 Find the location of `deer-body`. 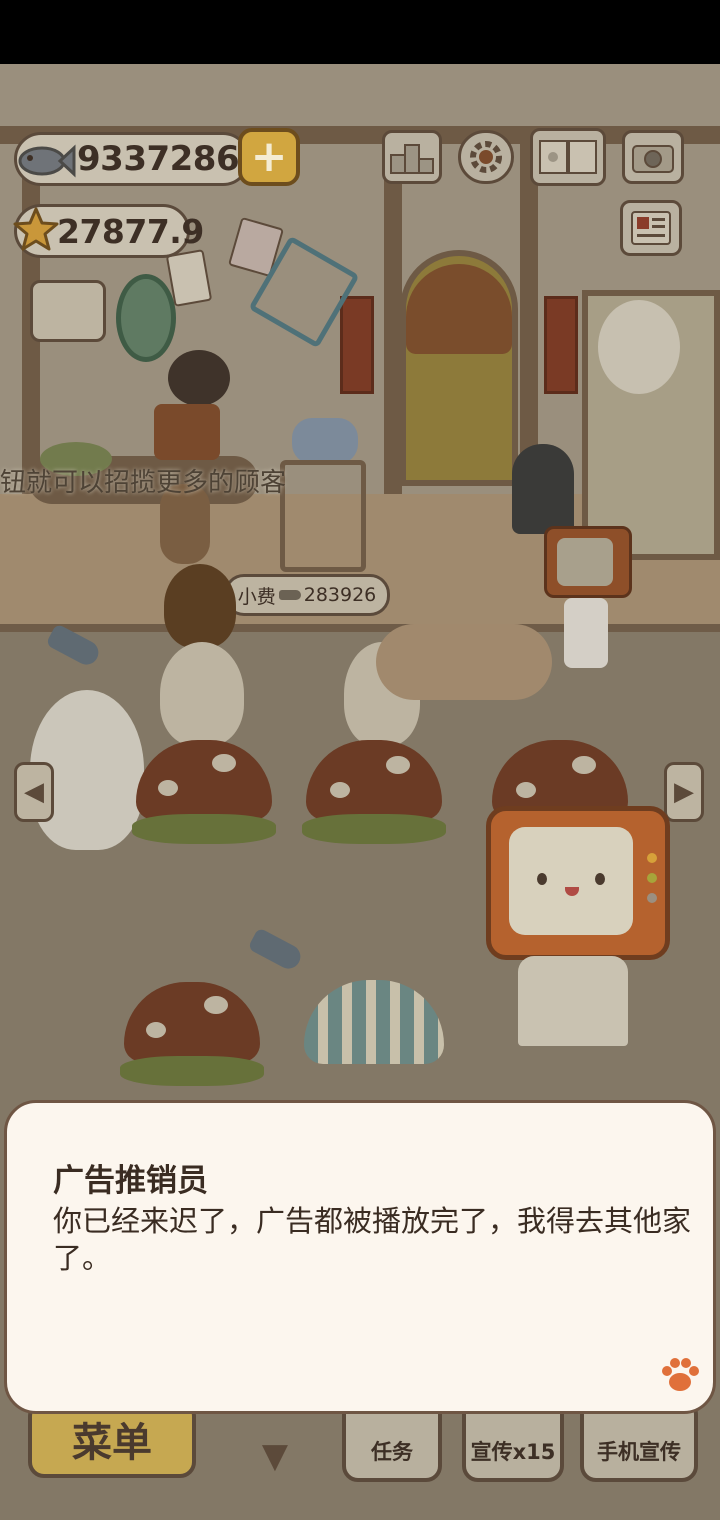

deer-body is located at coordinates (187, 432).